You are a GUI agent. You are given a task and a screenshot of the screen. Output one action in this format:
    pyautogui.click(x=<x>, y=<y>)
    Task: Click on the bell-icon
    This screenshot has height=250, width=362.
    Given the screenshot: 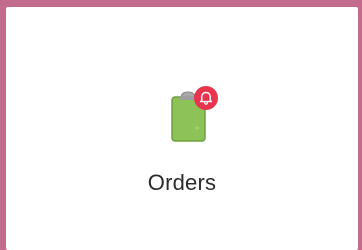 What is the action you would take?
    pyautogui.click(x=206, y=98)
    